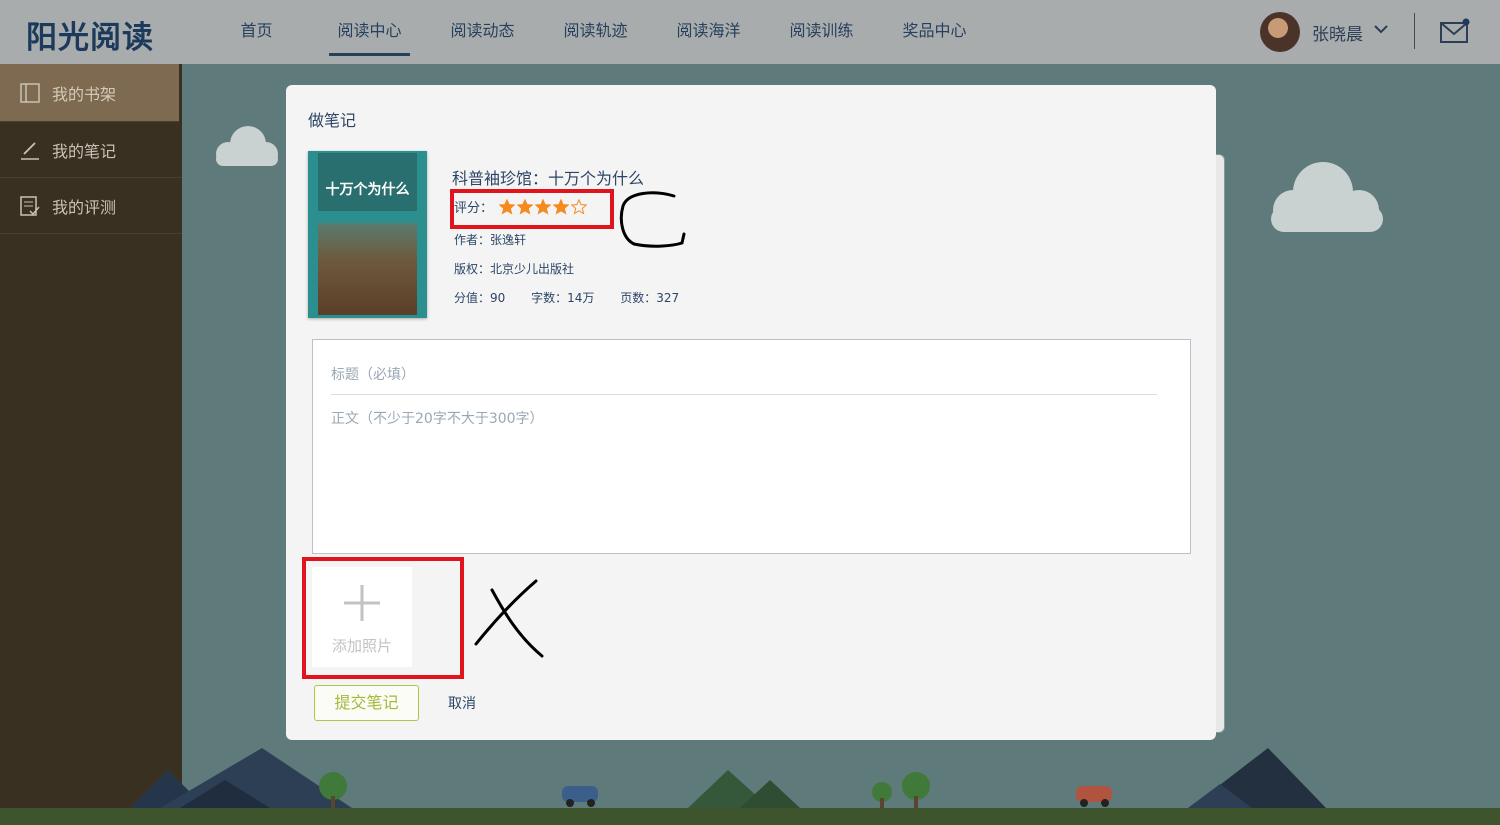  I want to click on annotation-mark-c, so click(652, 219).